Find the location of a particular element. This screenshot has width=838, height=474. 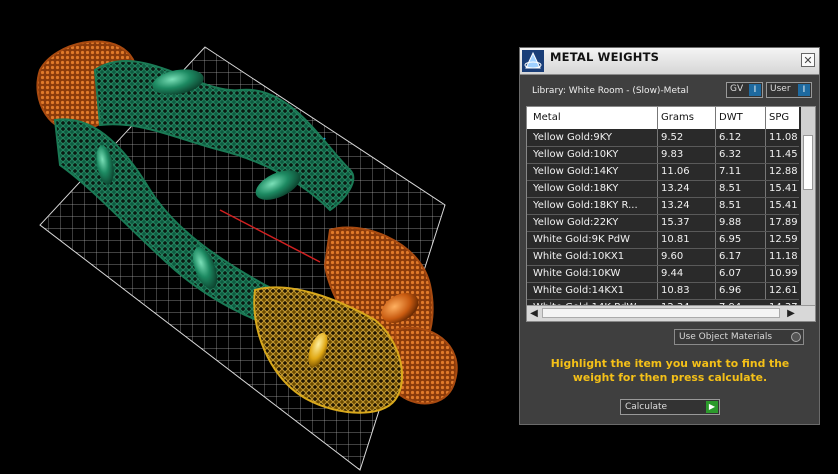

spg-cell: 12.61 is located at coordinates (783, 290).